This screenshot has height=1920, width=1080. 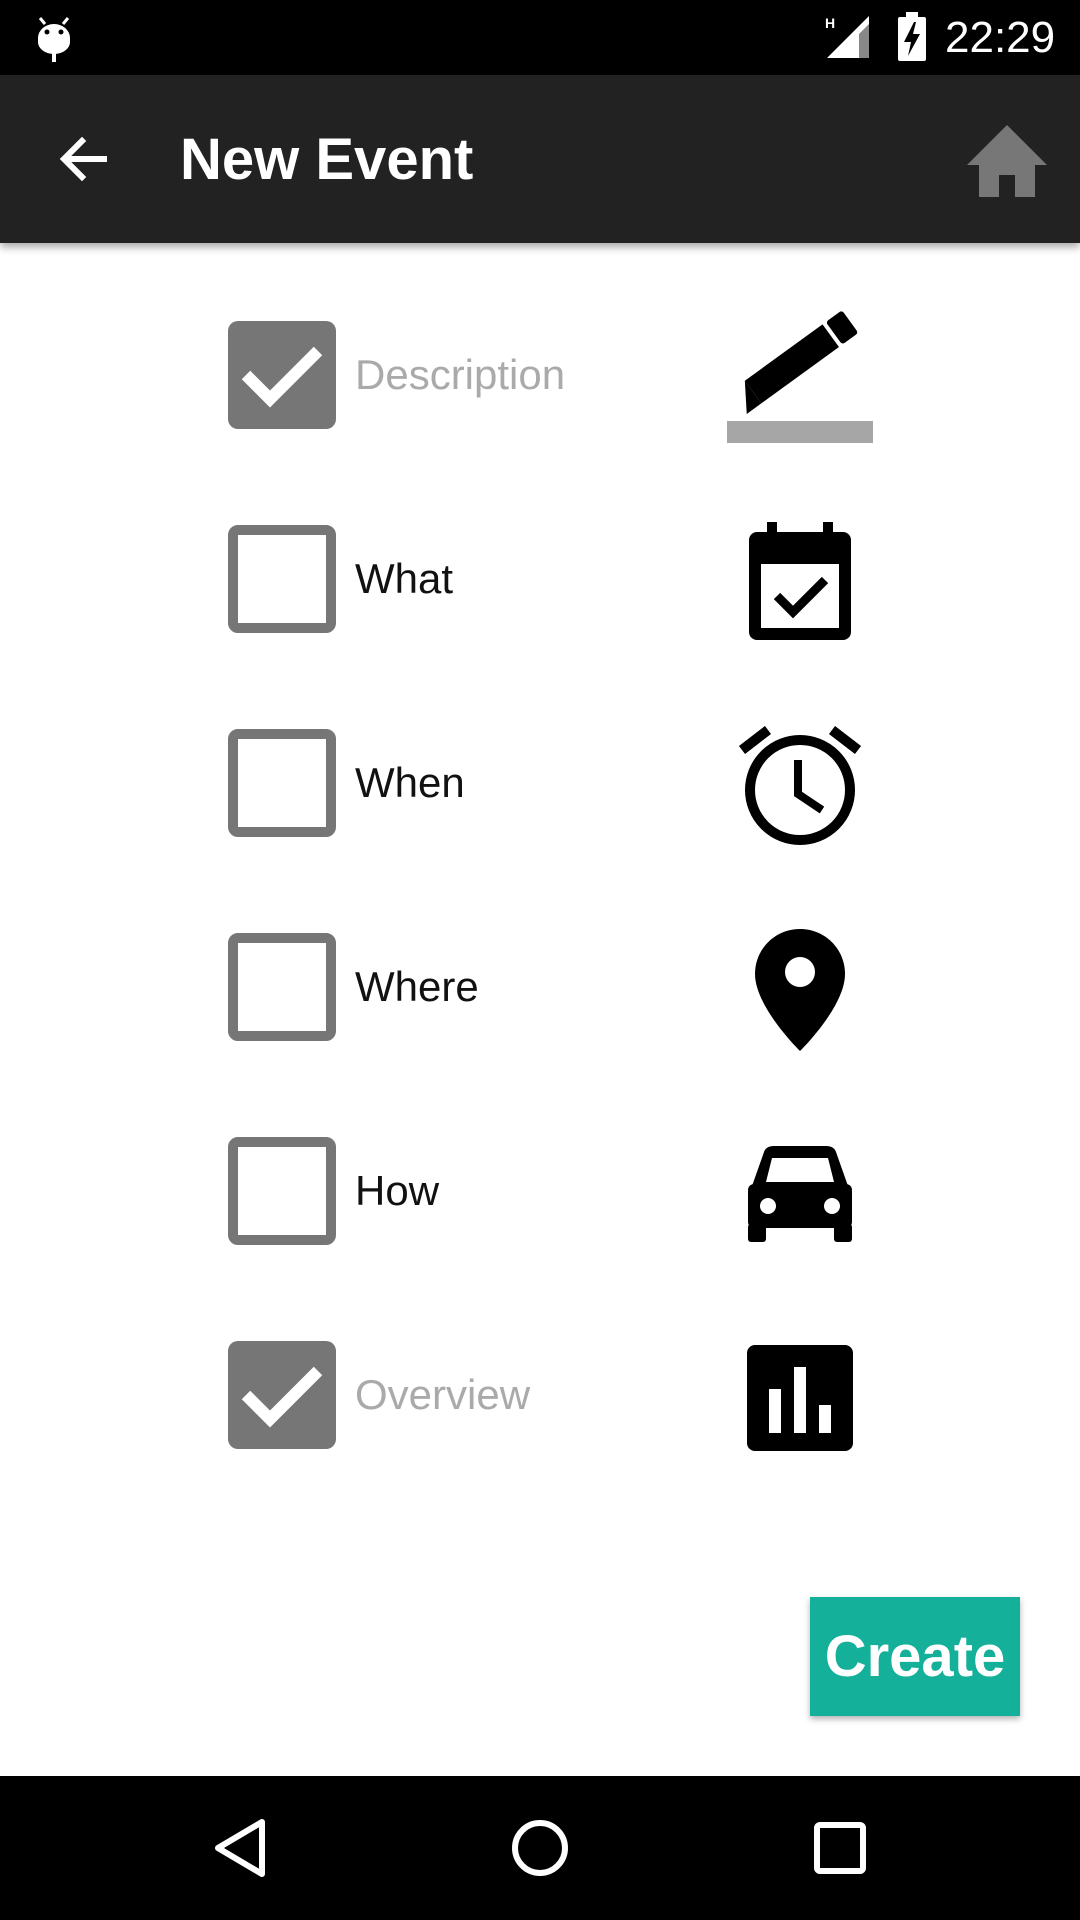 I want to click on app-bar: New Event, so click(x=540, y=159).